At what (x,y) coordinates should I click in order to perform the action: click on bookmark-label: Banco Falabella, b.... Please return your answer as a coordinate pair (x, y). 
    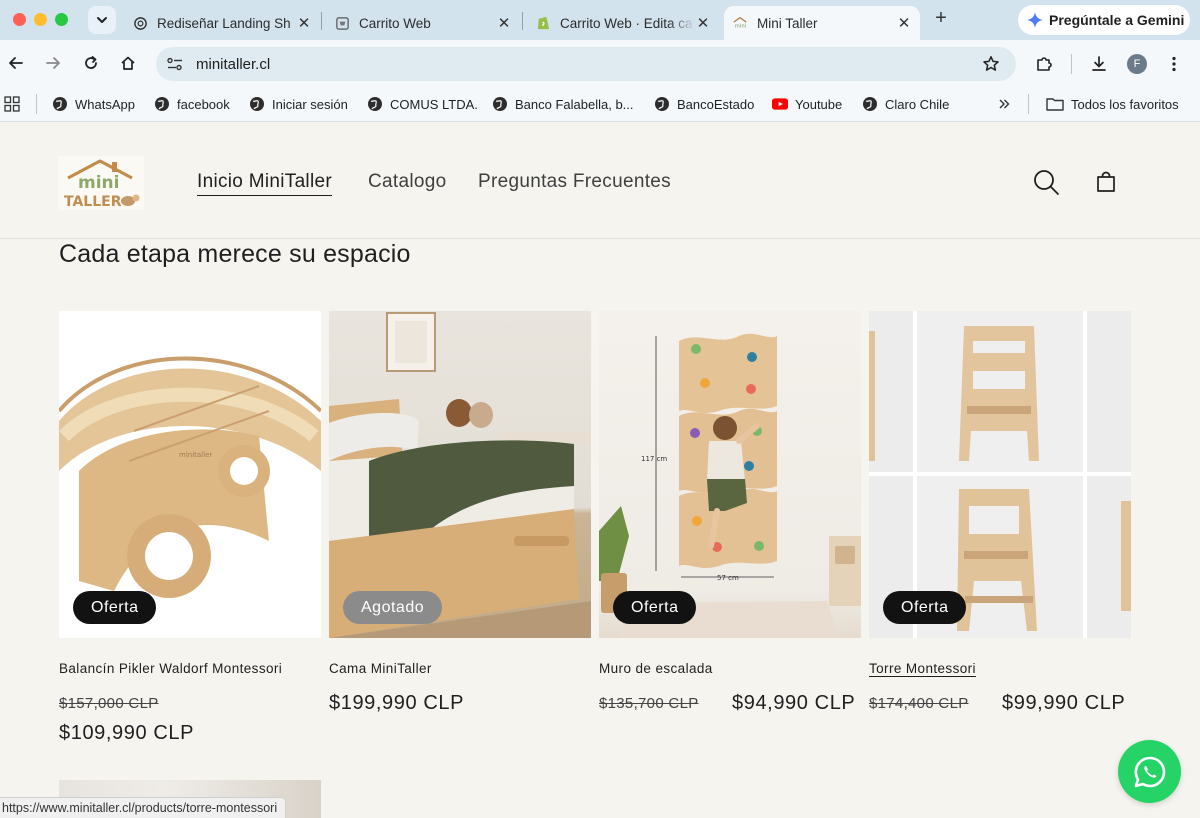
    Looking at the image, I should click on (574, 104).